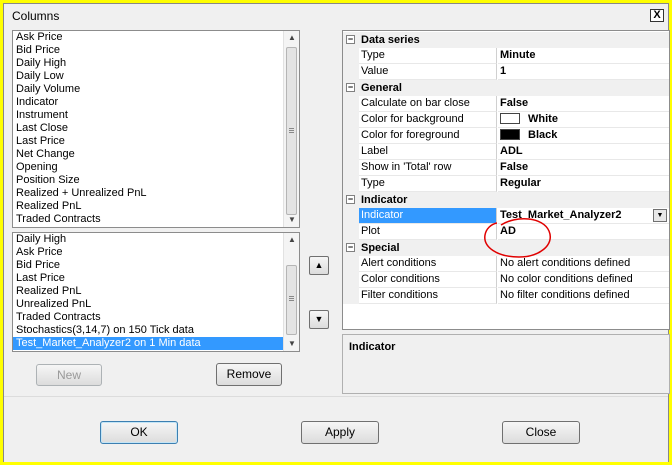 Image resolution: width=672 pixels, height=465 pixels. Describe the element at coordinates (156, 89) in the screenshot. I see `list-item: Daily Volume` at that location.